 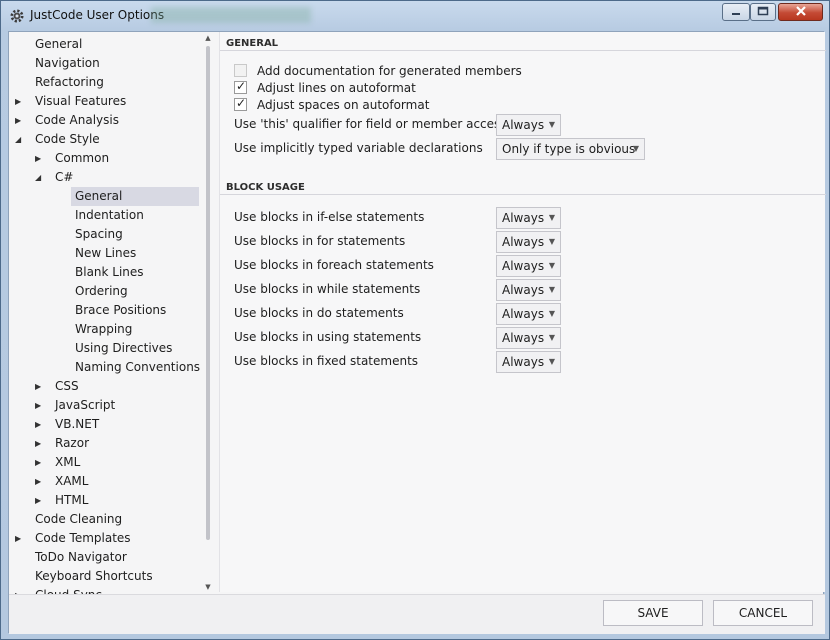 I want to click on tree-item: Ordering, so click(x=105, y=291).